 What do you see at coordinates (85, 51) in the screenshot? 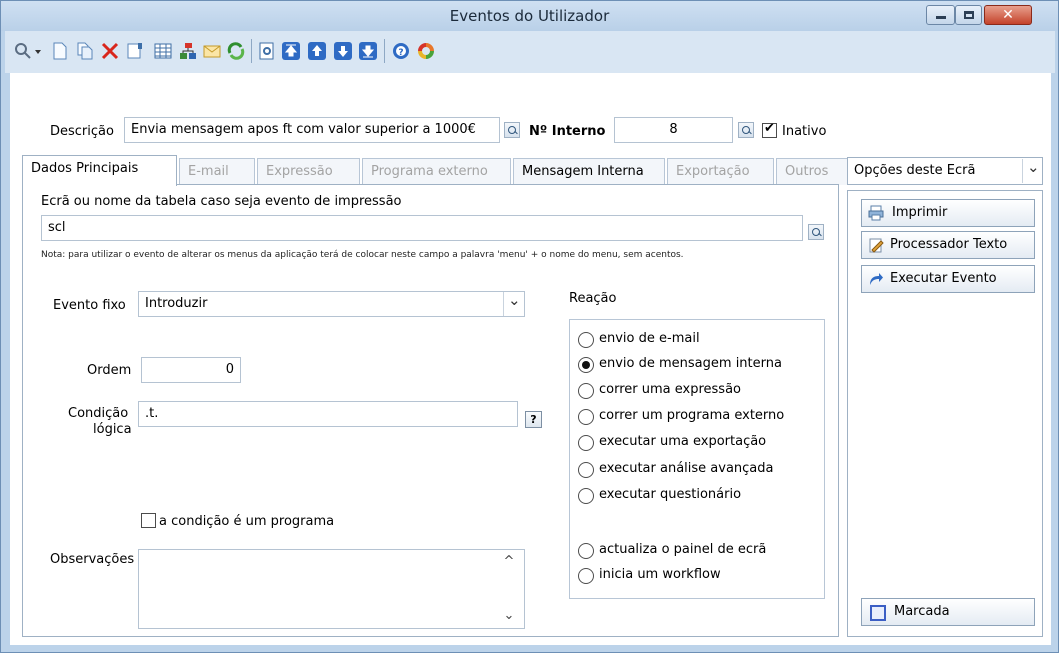
I see `copy-document-icon` at bounding box center [85, 51].